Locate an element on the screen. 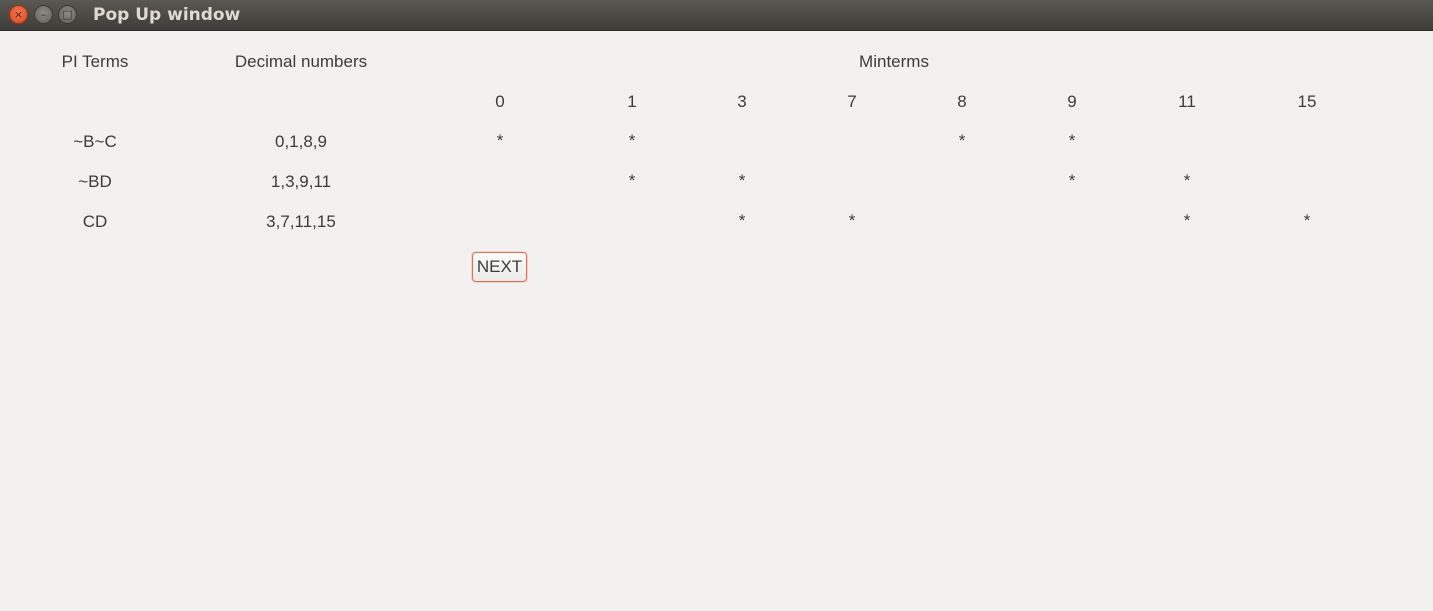 Image resolution: width=1433 pixels, height=611 pixels. decimal-numbers-cell: 0,1,8,9 is located at coordinates (301, 141).